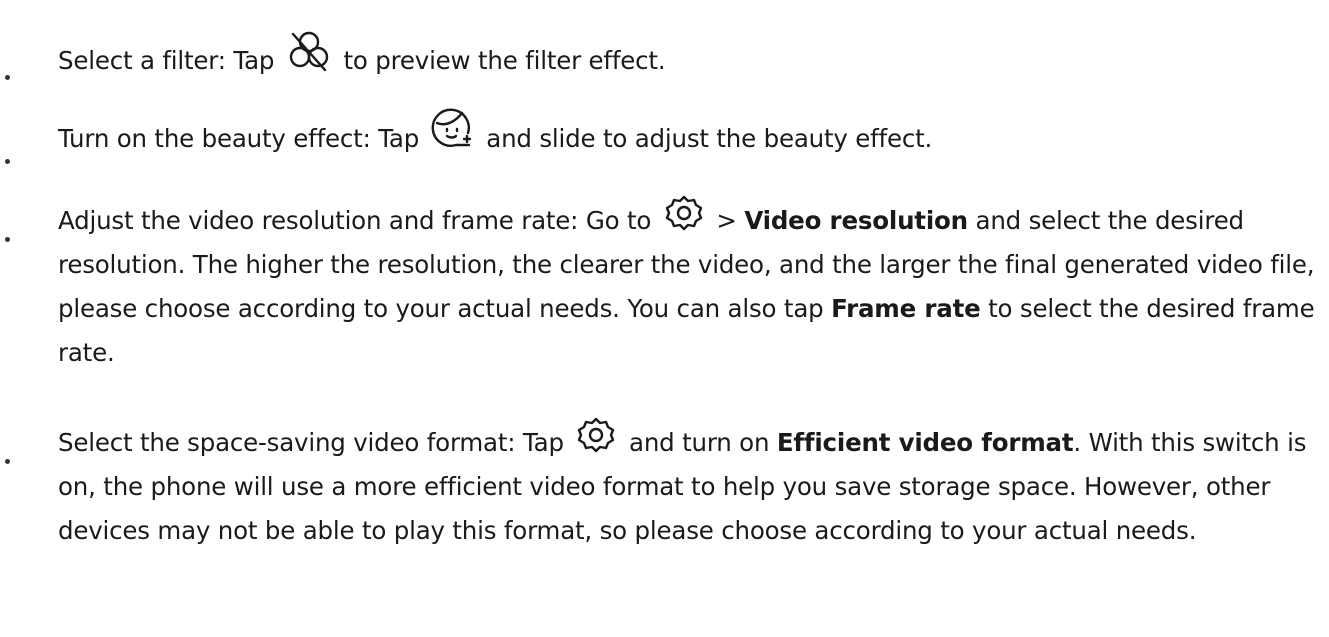  What do you see at coordinates (925, 442) in the screenshot?
I see `item-bold: Efficient video format` at bounding box center [925, 442].